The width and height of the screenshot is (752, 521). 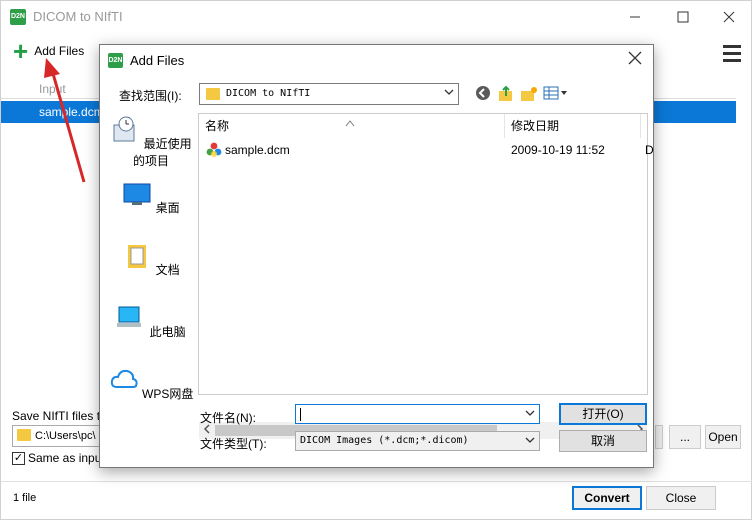 I want to click on place-desktop: 桌面, so click(x=151, y=197).